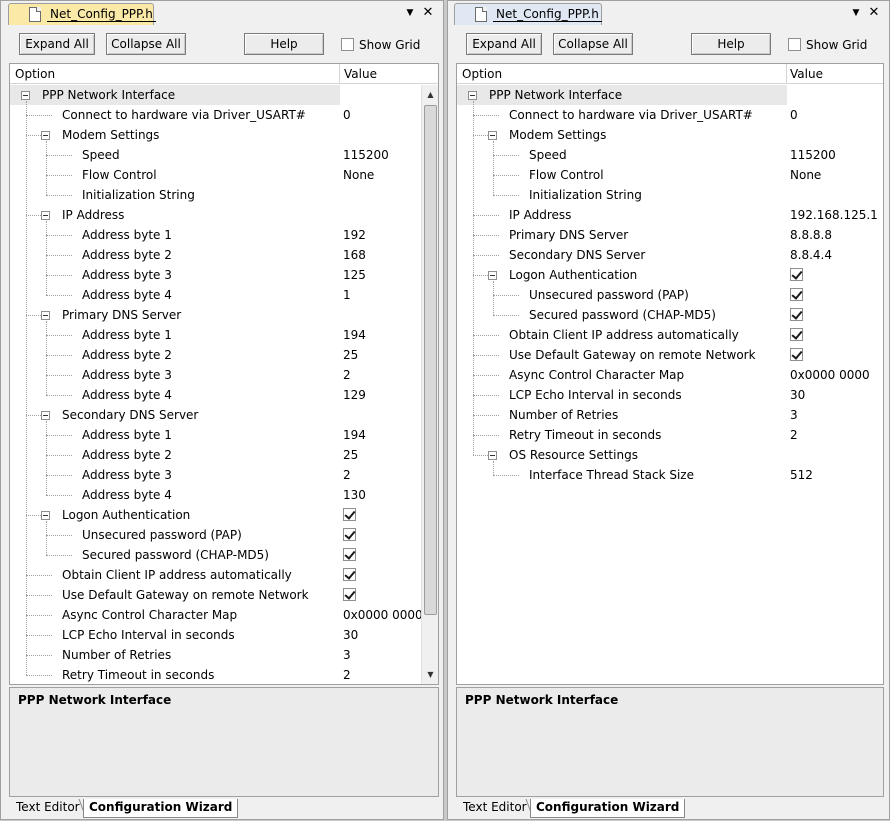 The height and width of the screenshot is (821, 890). I want to click on option-row: Interface Thread Stack Size 512, so click(670, 475).